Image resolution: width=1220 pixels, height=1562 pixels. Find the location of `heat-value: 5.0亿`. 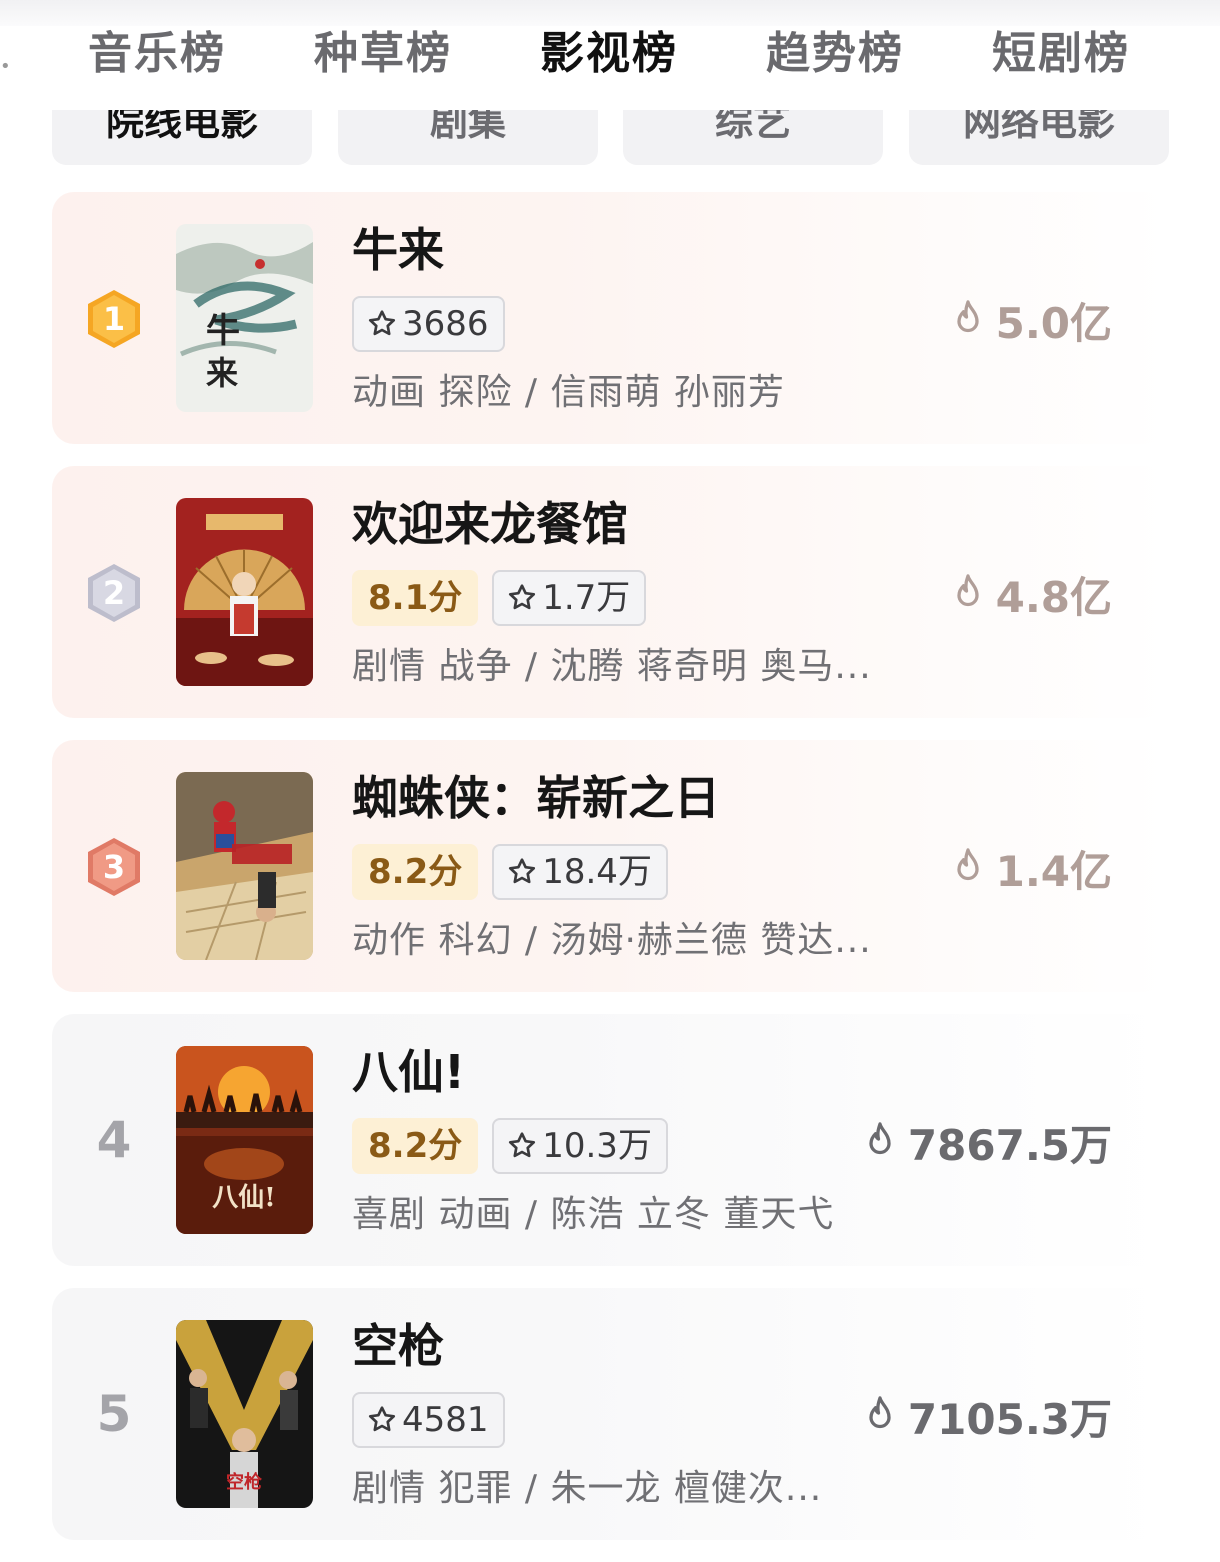

heat-value: 5.0亿 is located at coordinates (1031, 320).